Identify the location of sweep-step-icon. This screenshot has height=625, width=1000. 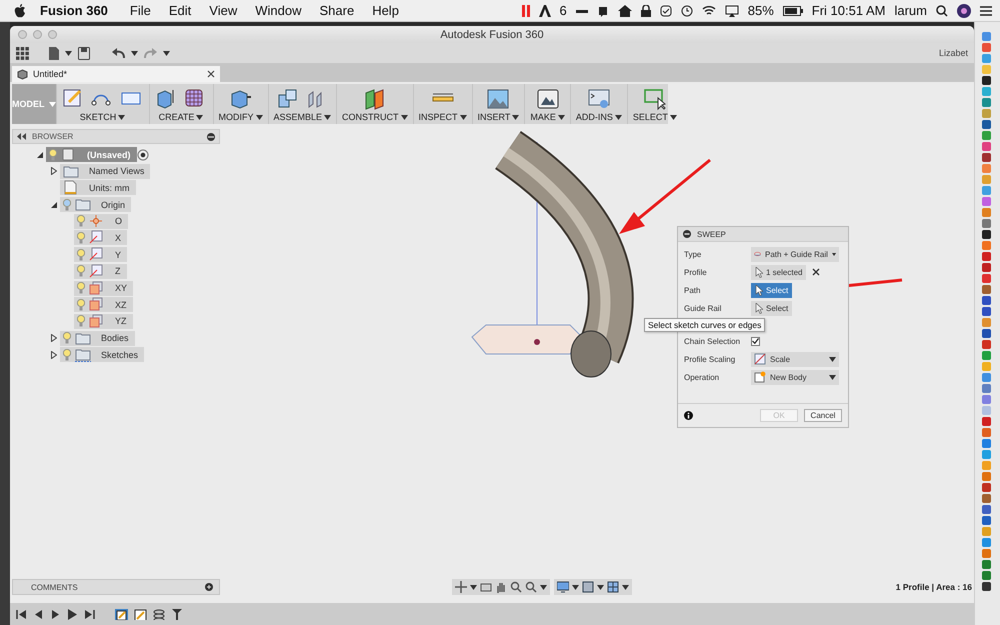
(159, 614).